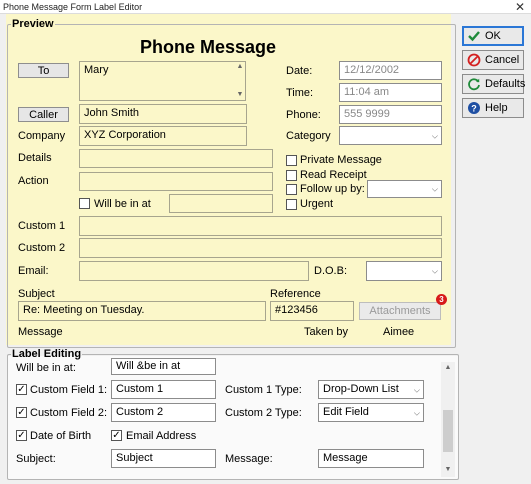  What do you see at coordinates (84, 203) in the screenshot?
I see `will-be-in-checkbox` at bounding box center [84, 203].